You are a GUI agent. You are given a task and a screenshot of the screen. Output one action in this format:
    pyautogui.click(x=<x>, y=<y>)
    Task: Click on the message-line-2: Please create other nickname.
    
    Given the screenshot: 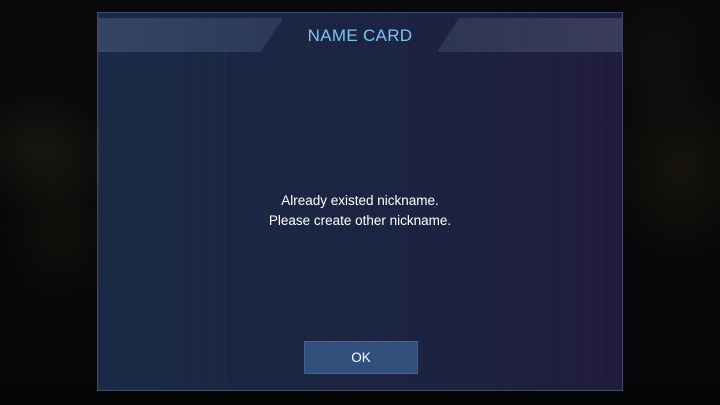 What is the action you would take?
    pyautogui.click(x=360, y=220)
    